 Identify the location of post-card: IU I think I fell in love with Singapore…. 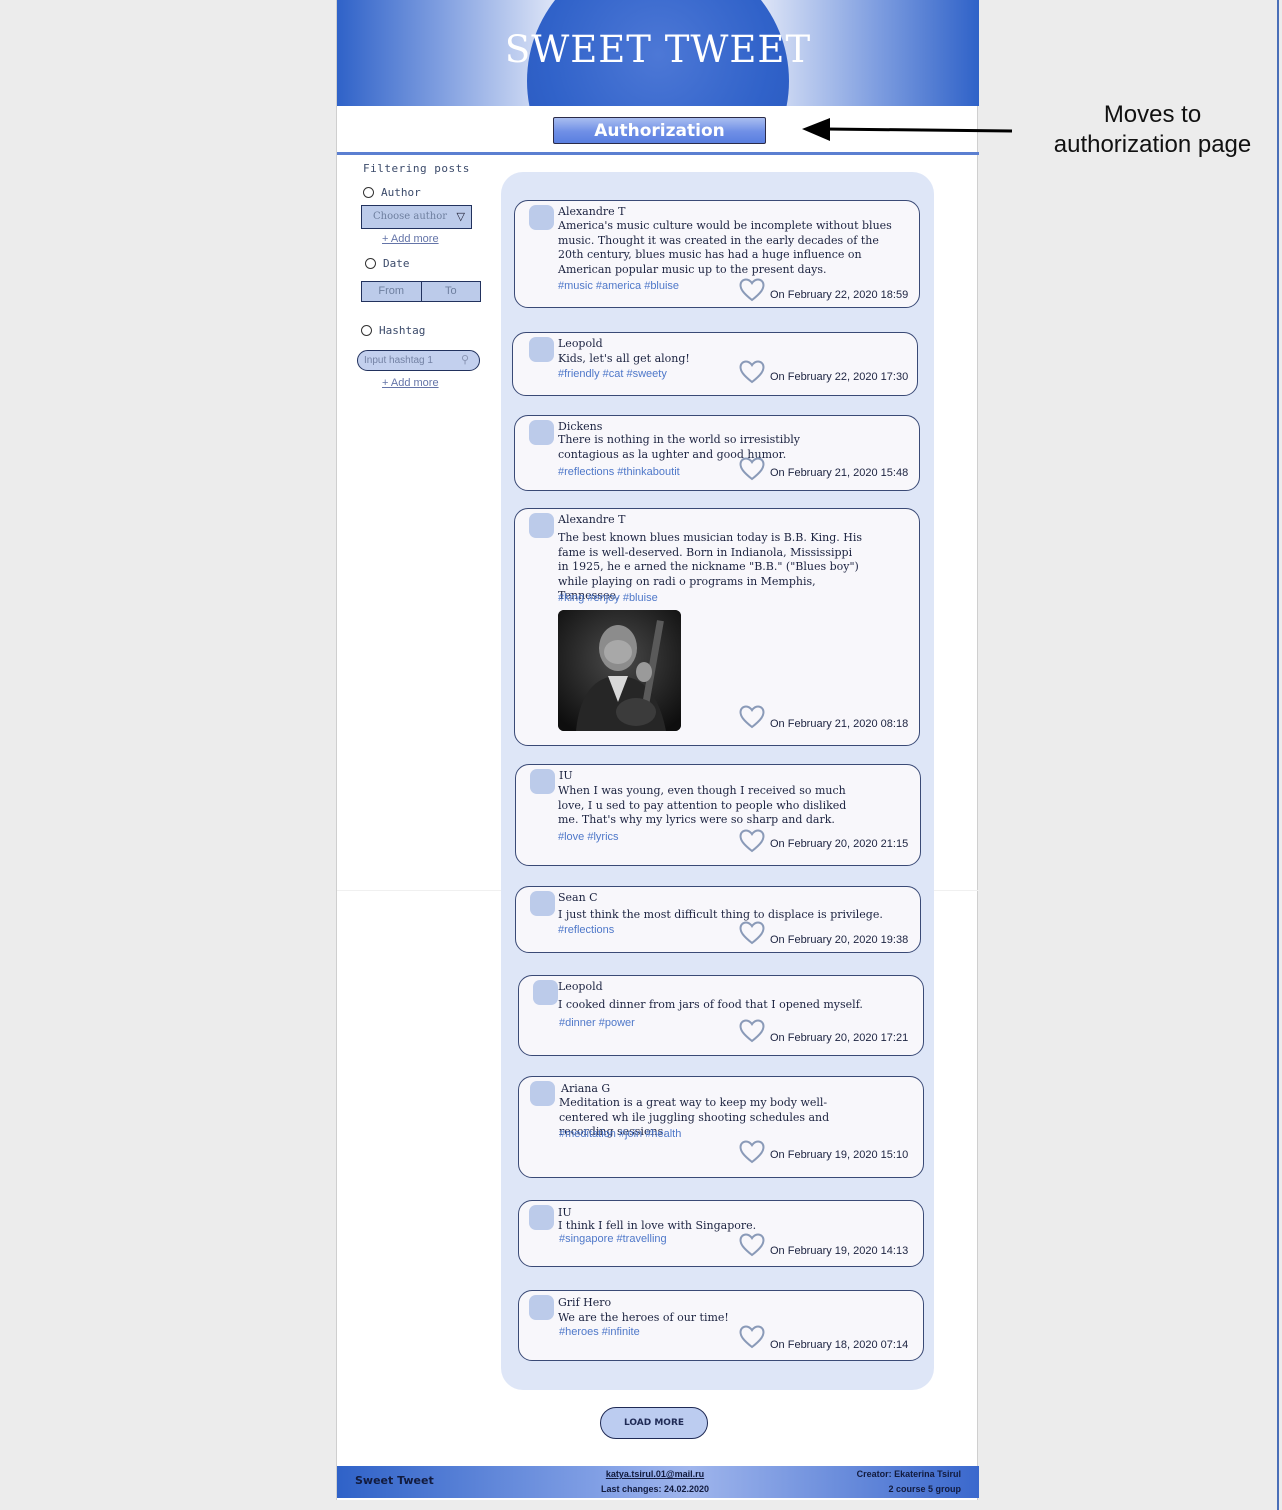
(721, 1233).